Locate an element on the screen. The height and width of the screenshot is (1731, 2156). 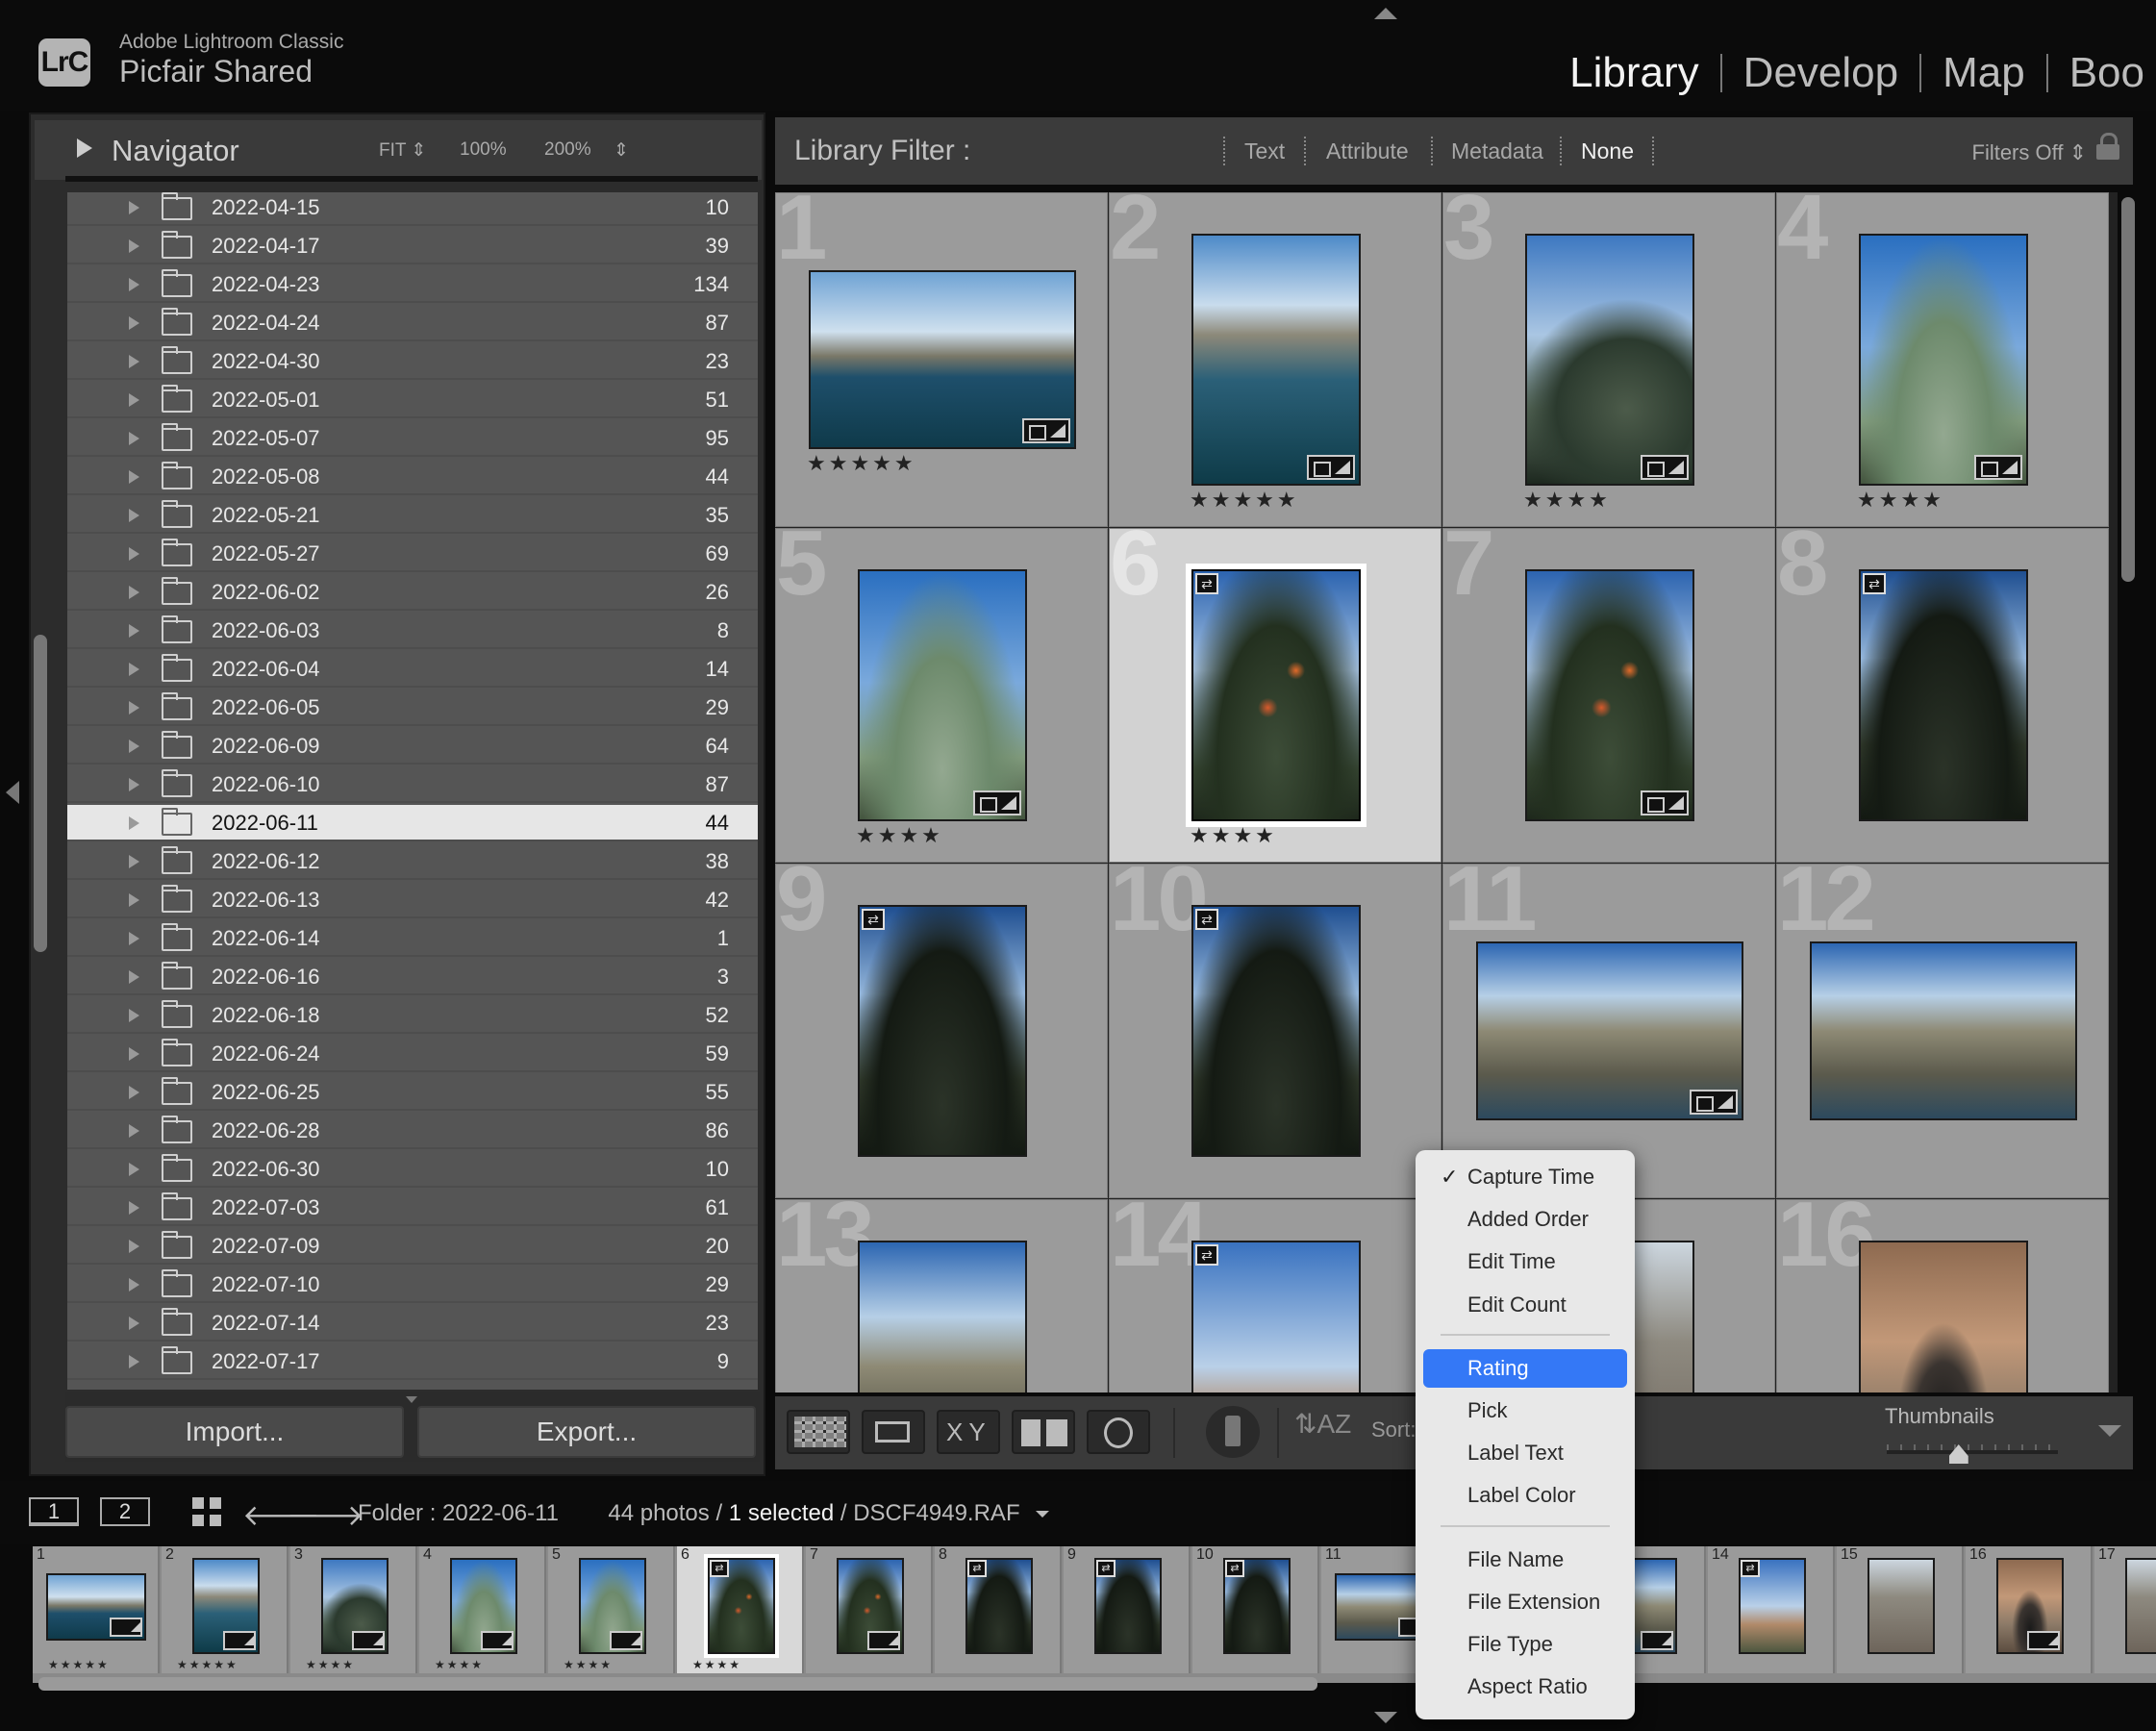
filter-none-option: None is located at coordinates (1607, 151).